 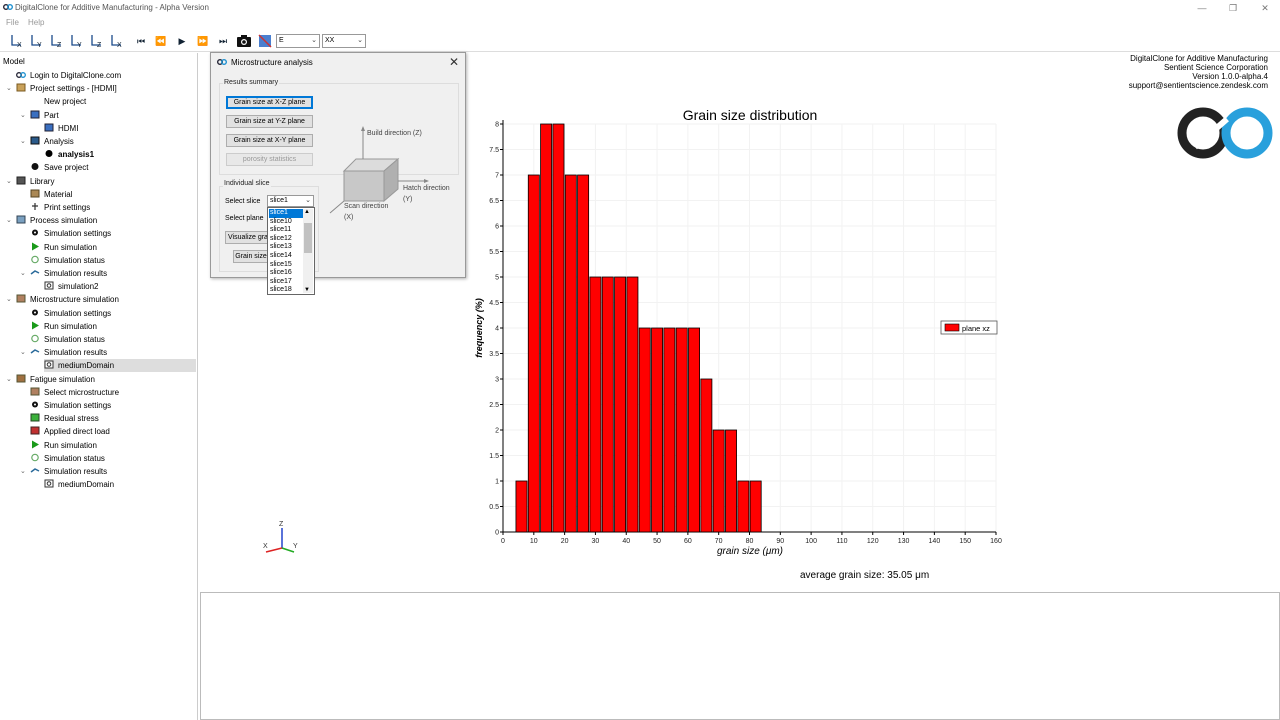 What do you see at coordinates (21, 180) in the screenshot?
I see `book-icon` at bounding box center [21, 180].